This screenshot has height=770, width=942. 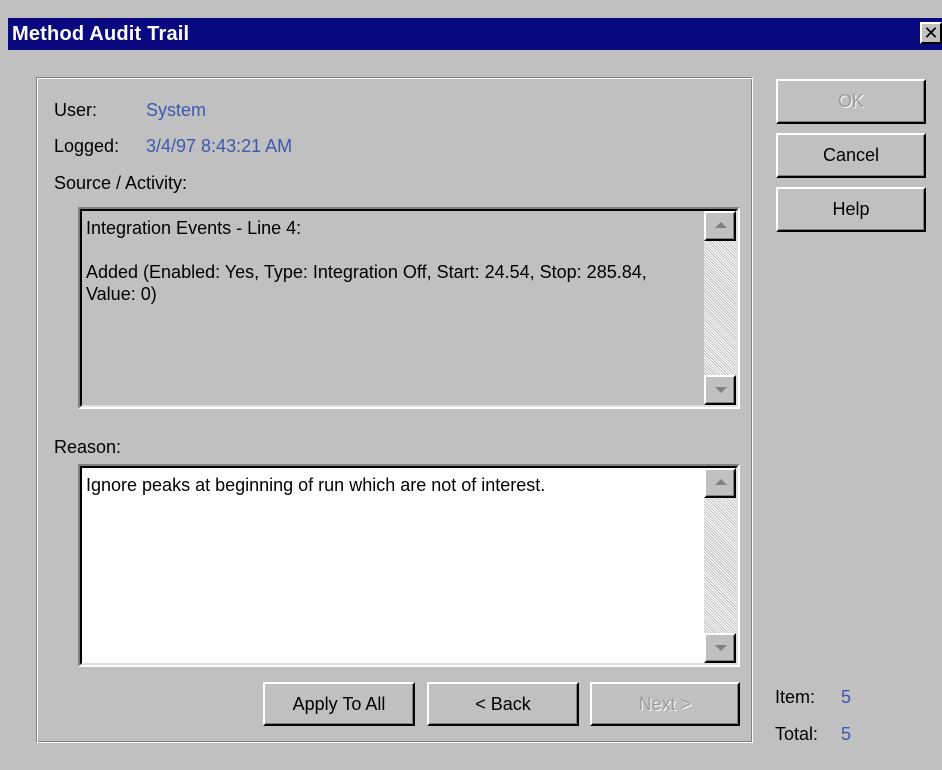 What do you see at coordinates (846, 734) in the screenshot?
I see `total-value: 5` at bounding box center [846, 734].